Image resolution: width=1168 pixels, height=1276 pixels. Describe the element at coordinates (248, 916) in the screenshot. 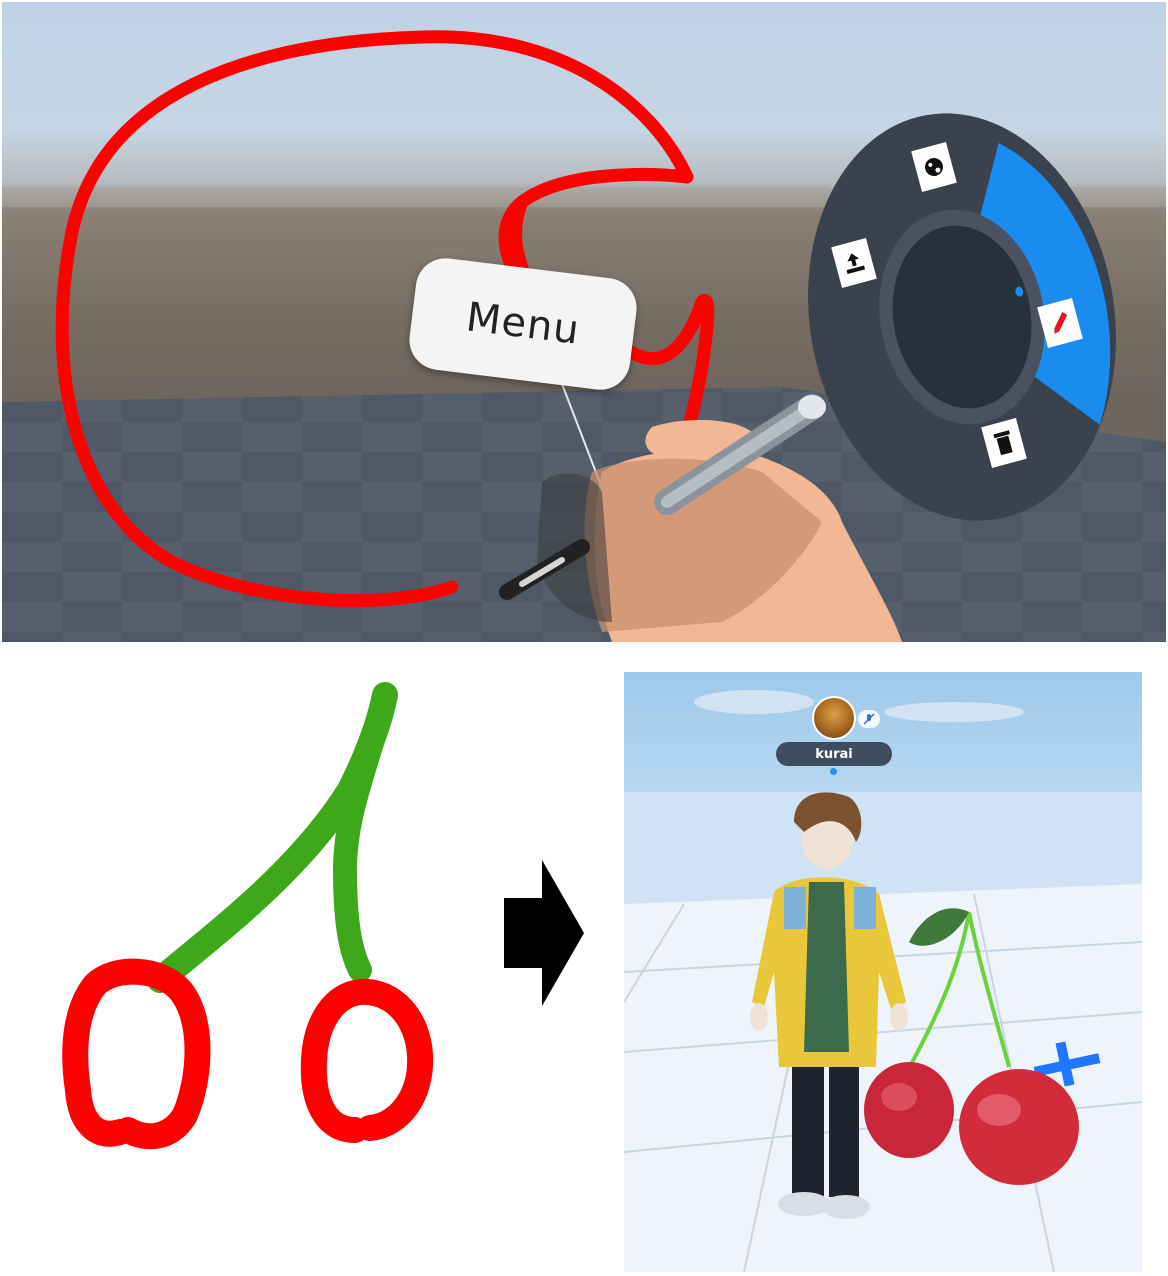

I see `cherry-sketch` at that location.